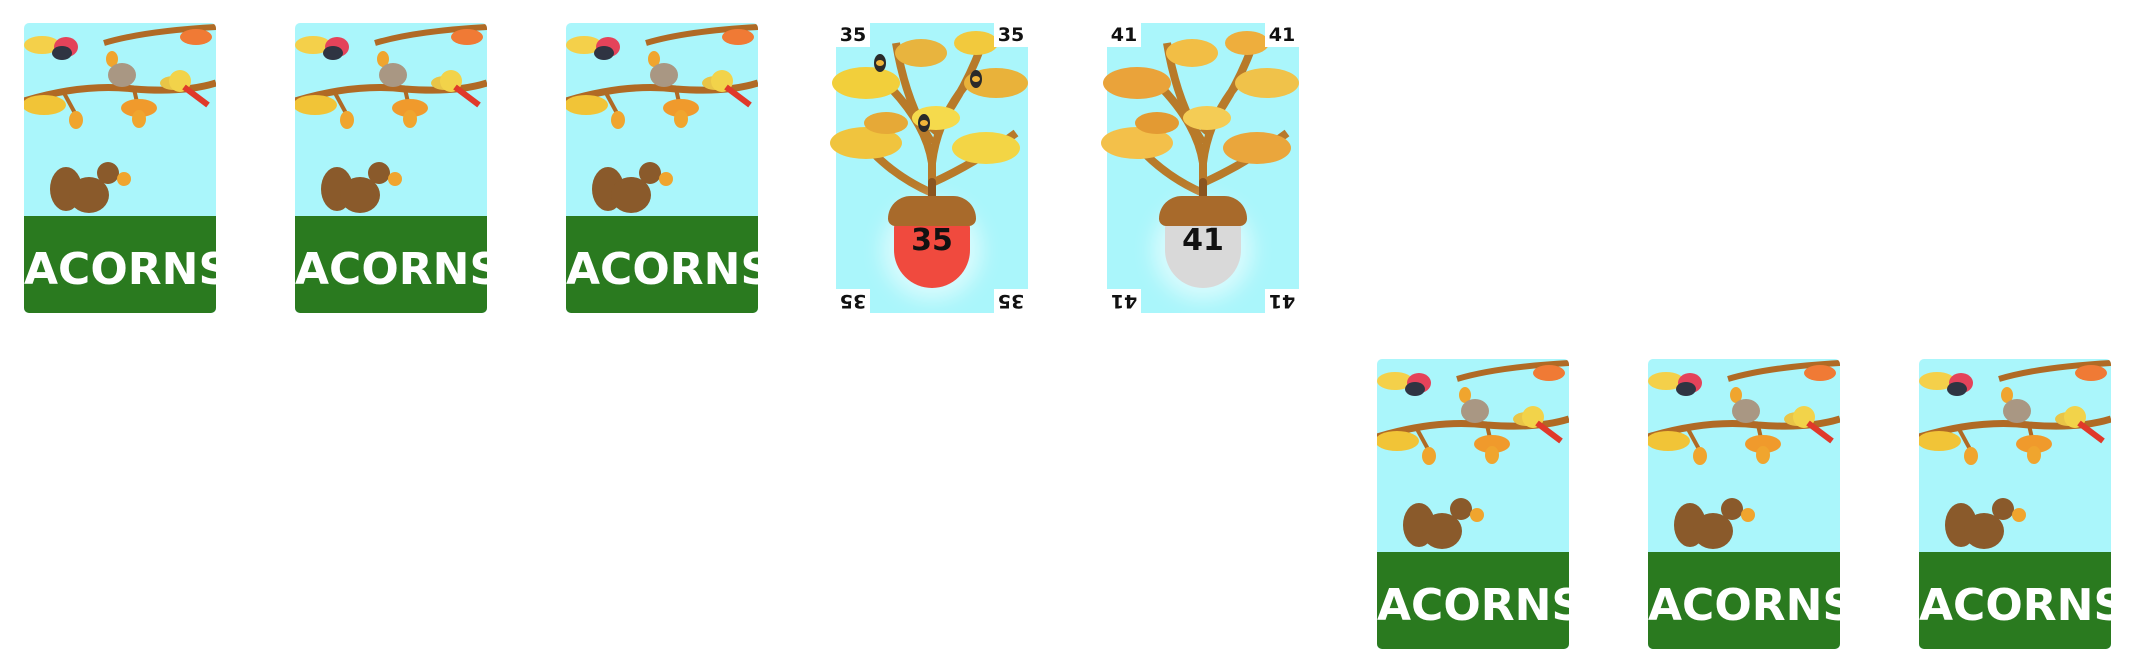 This screenshot has width=2130, height=672. What do you see at coordinates (1200, 168) in the screenshot?
I see `card-41: 41 41 41 41 41` at bounding box center [1200, 168].